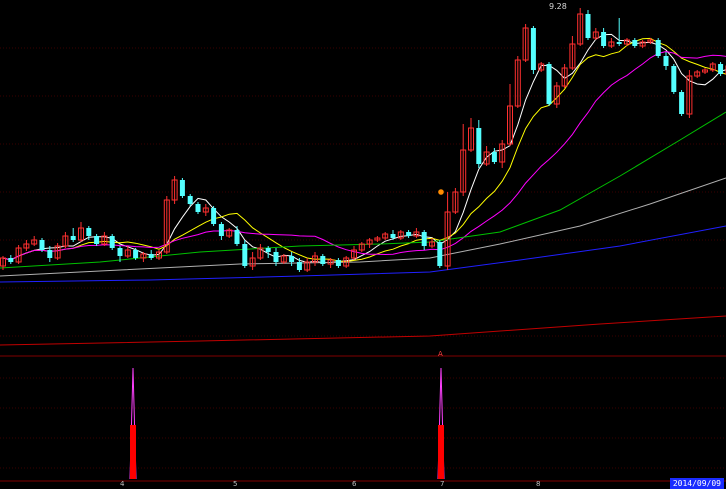 The height and width of the screenshot is (489, 726). I want to click on buy-dot-icon, so click(441, 192).